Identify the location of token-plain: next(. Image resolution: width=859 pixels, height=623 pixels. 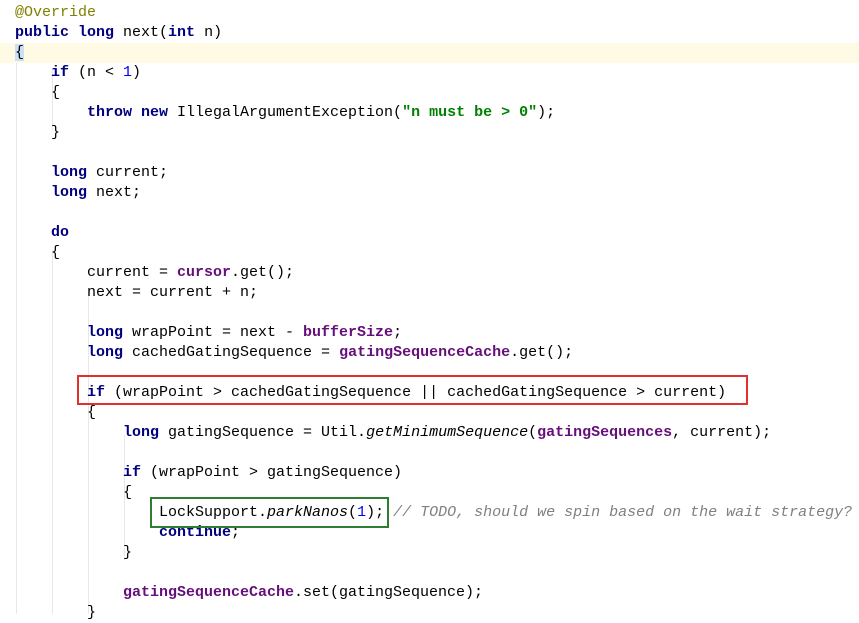
(146, 32).